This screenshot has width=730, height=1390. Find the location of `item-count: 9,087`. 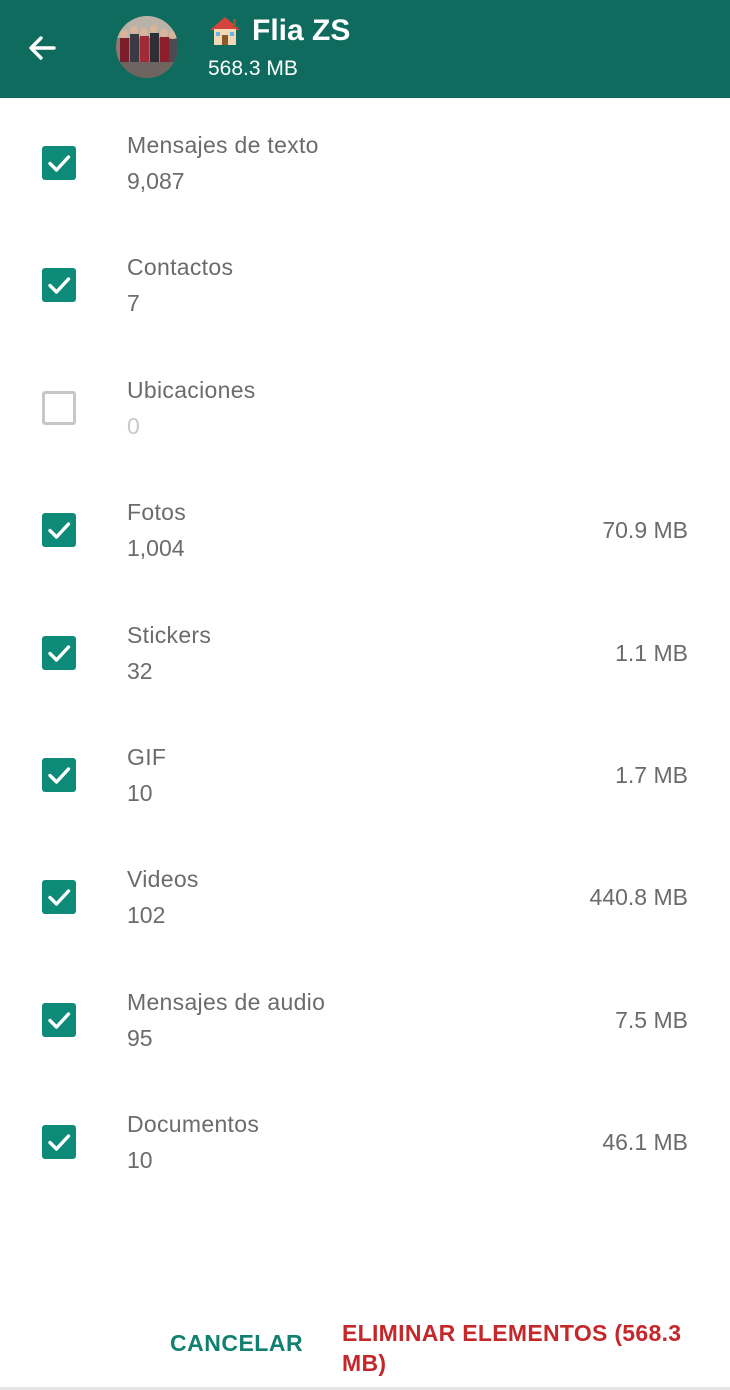

item-count: 9,087 is located at coordinates (156, 181).